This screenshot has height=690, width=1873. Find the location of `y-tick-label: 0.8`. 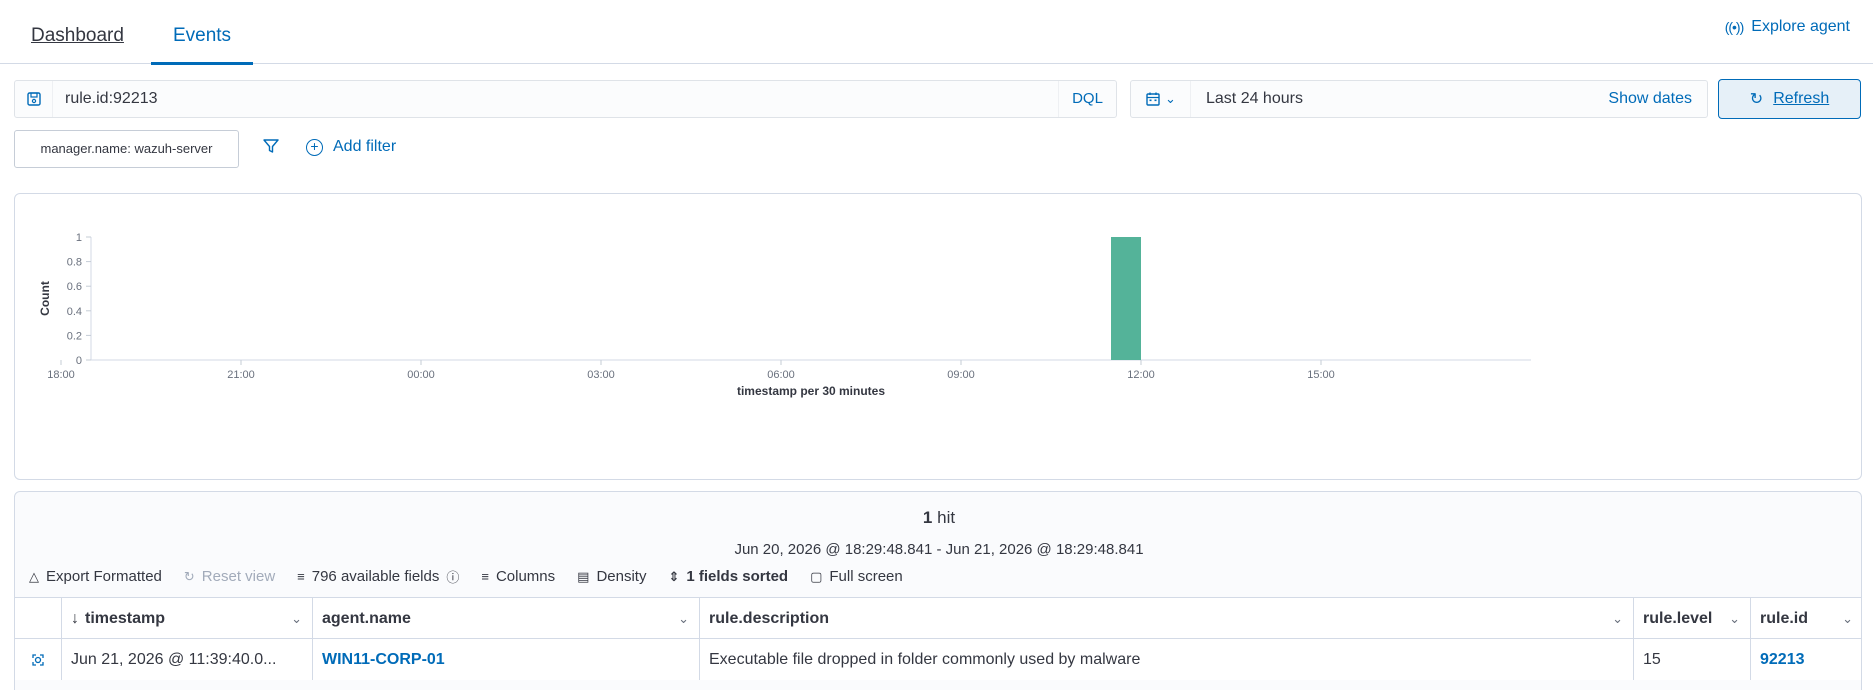

y-tick-label: 0.8 is located at coordinates (74, 263).